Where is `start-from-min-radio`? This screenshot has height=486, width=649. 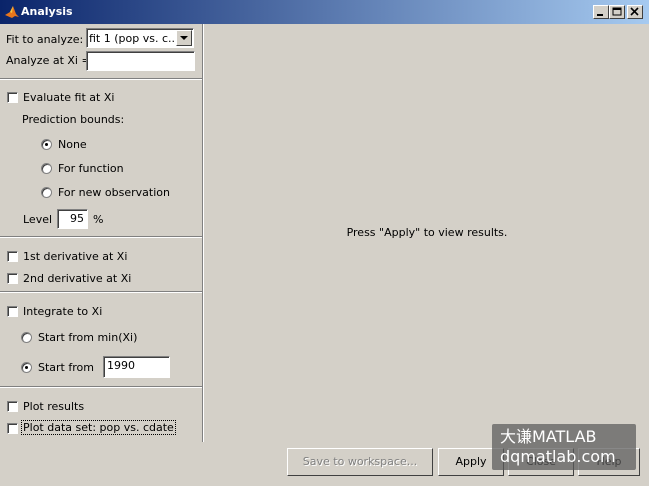
start-from-min-radio is located at coordinates (26, 337).